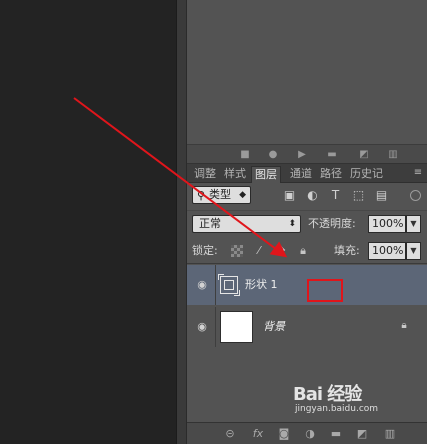  What do you see at coordinates (245, 154) in the screenshot?
I see `stop-icon: ■` at bounding box center [245, 154].